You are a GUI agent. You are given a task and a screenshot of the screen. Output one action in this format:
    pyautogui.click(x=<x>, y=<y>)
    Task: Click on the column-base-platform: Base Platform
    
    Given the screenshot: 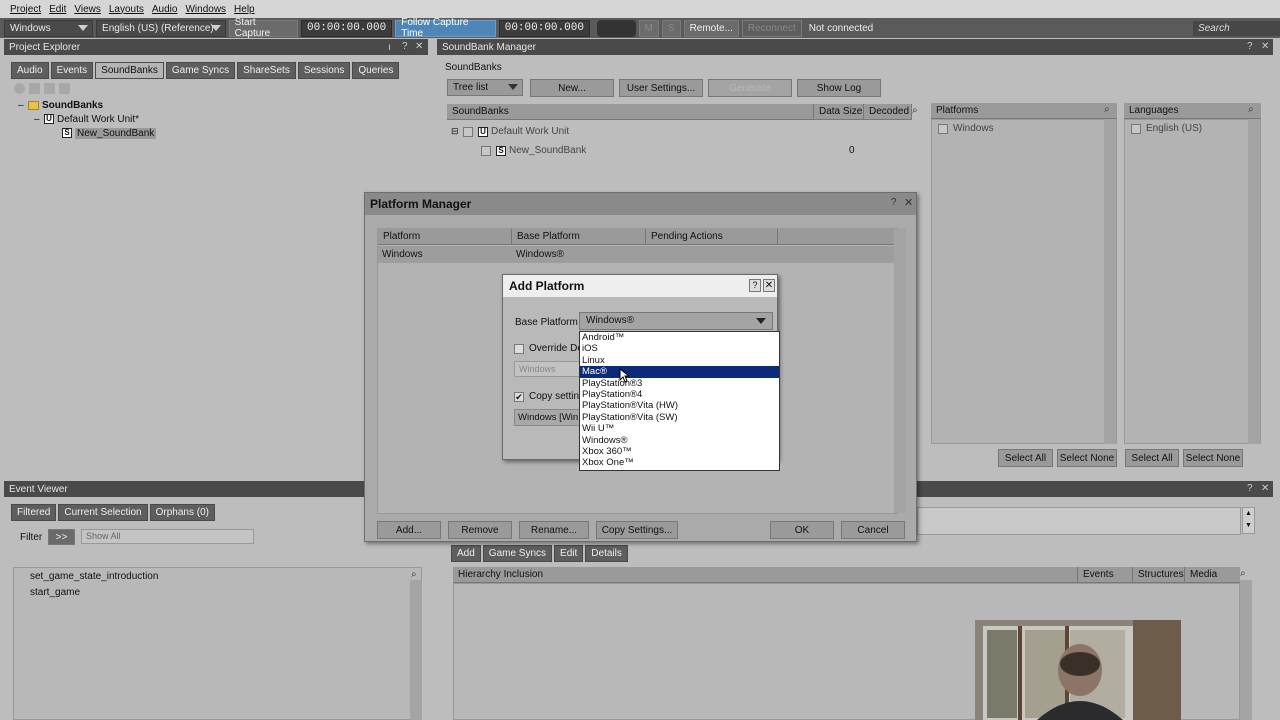 What is the action you would take?
    pyautogui.click(x=579, y=236)
    